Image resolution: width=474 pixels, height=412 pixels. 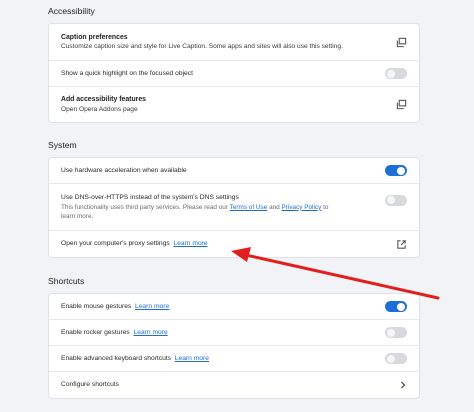 I want to click on annotation-arrow-icon, so click(x=335, y=273).